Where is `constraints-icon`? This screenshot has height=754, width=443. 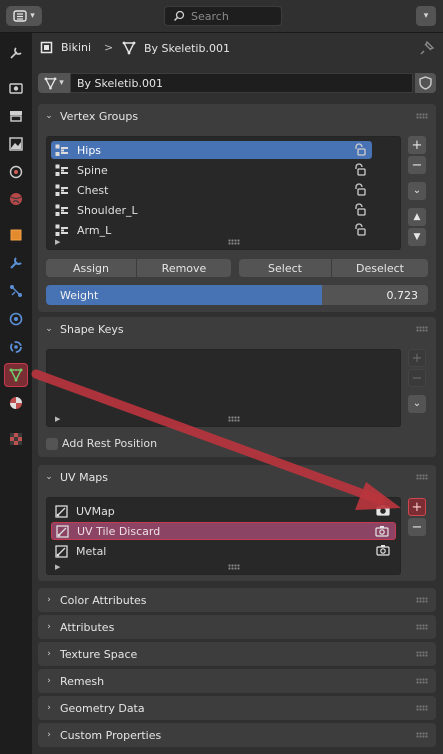 constraints-icon is located at coordinates (16, 347).